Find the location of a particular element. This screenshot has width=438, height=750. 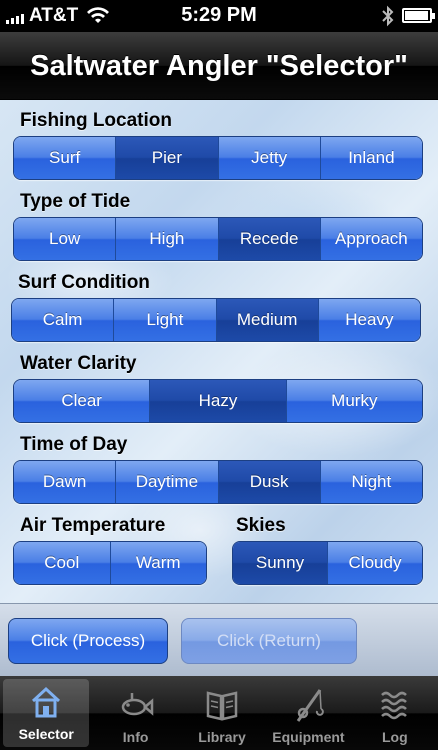

tab-label: Log is located at coordinates (395, 737).